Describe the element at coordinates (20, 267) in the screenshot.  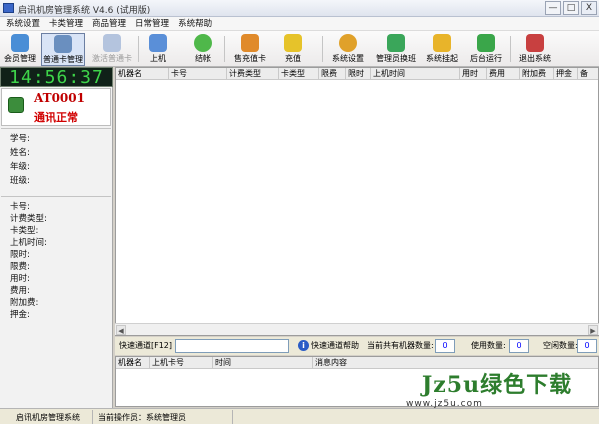
I see `field-label: 限费:` at that location.